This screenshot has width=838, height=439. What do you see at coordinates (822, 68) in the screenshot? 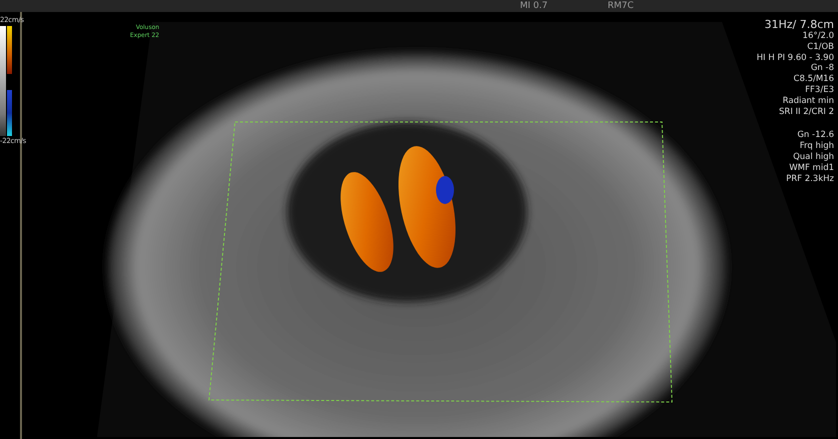
I see `imaging-parameter: Gn -8` at bounding box center [822, 68].